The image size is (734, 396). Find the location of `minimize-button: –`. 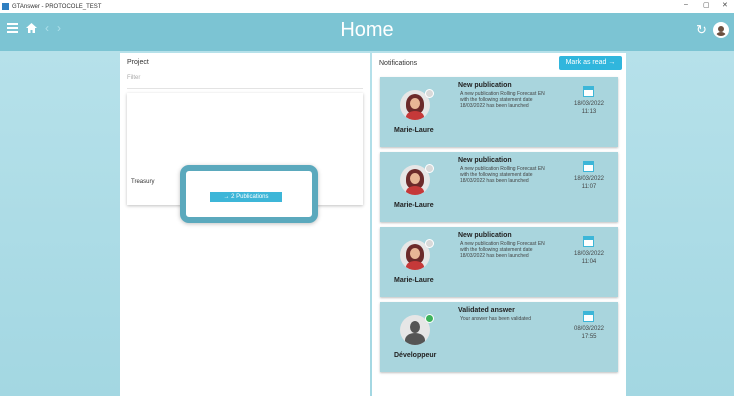

minimize-button: – is located at coordinates (686, 4).